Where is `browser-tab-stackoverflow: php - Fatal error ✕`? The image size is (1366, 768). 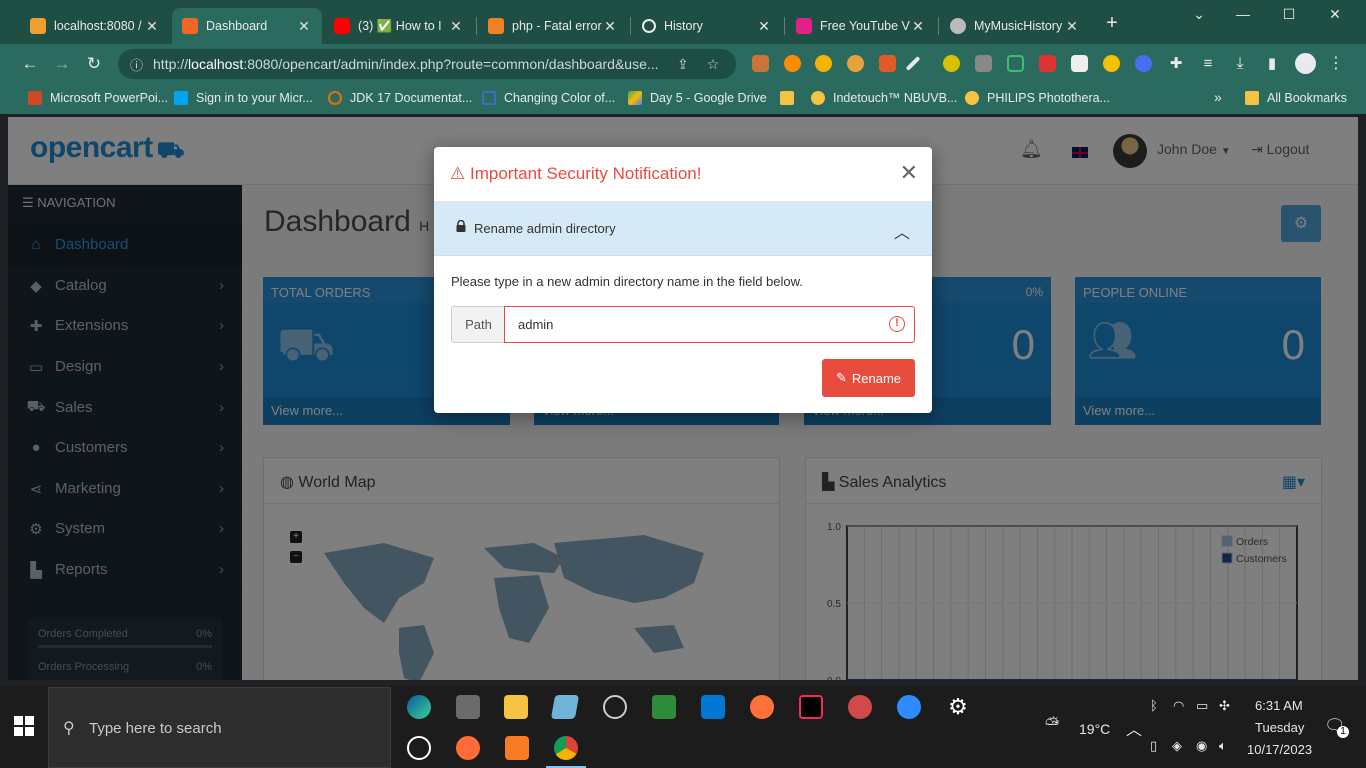 browser-tab-stackoverflow: php - Fatal error ✕ is located at coordinates (553, 26).